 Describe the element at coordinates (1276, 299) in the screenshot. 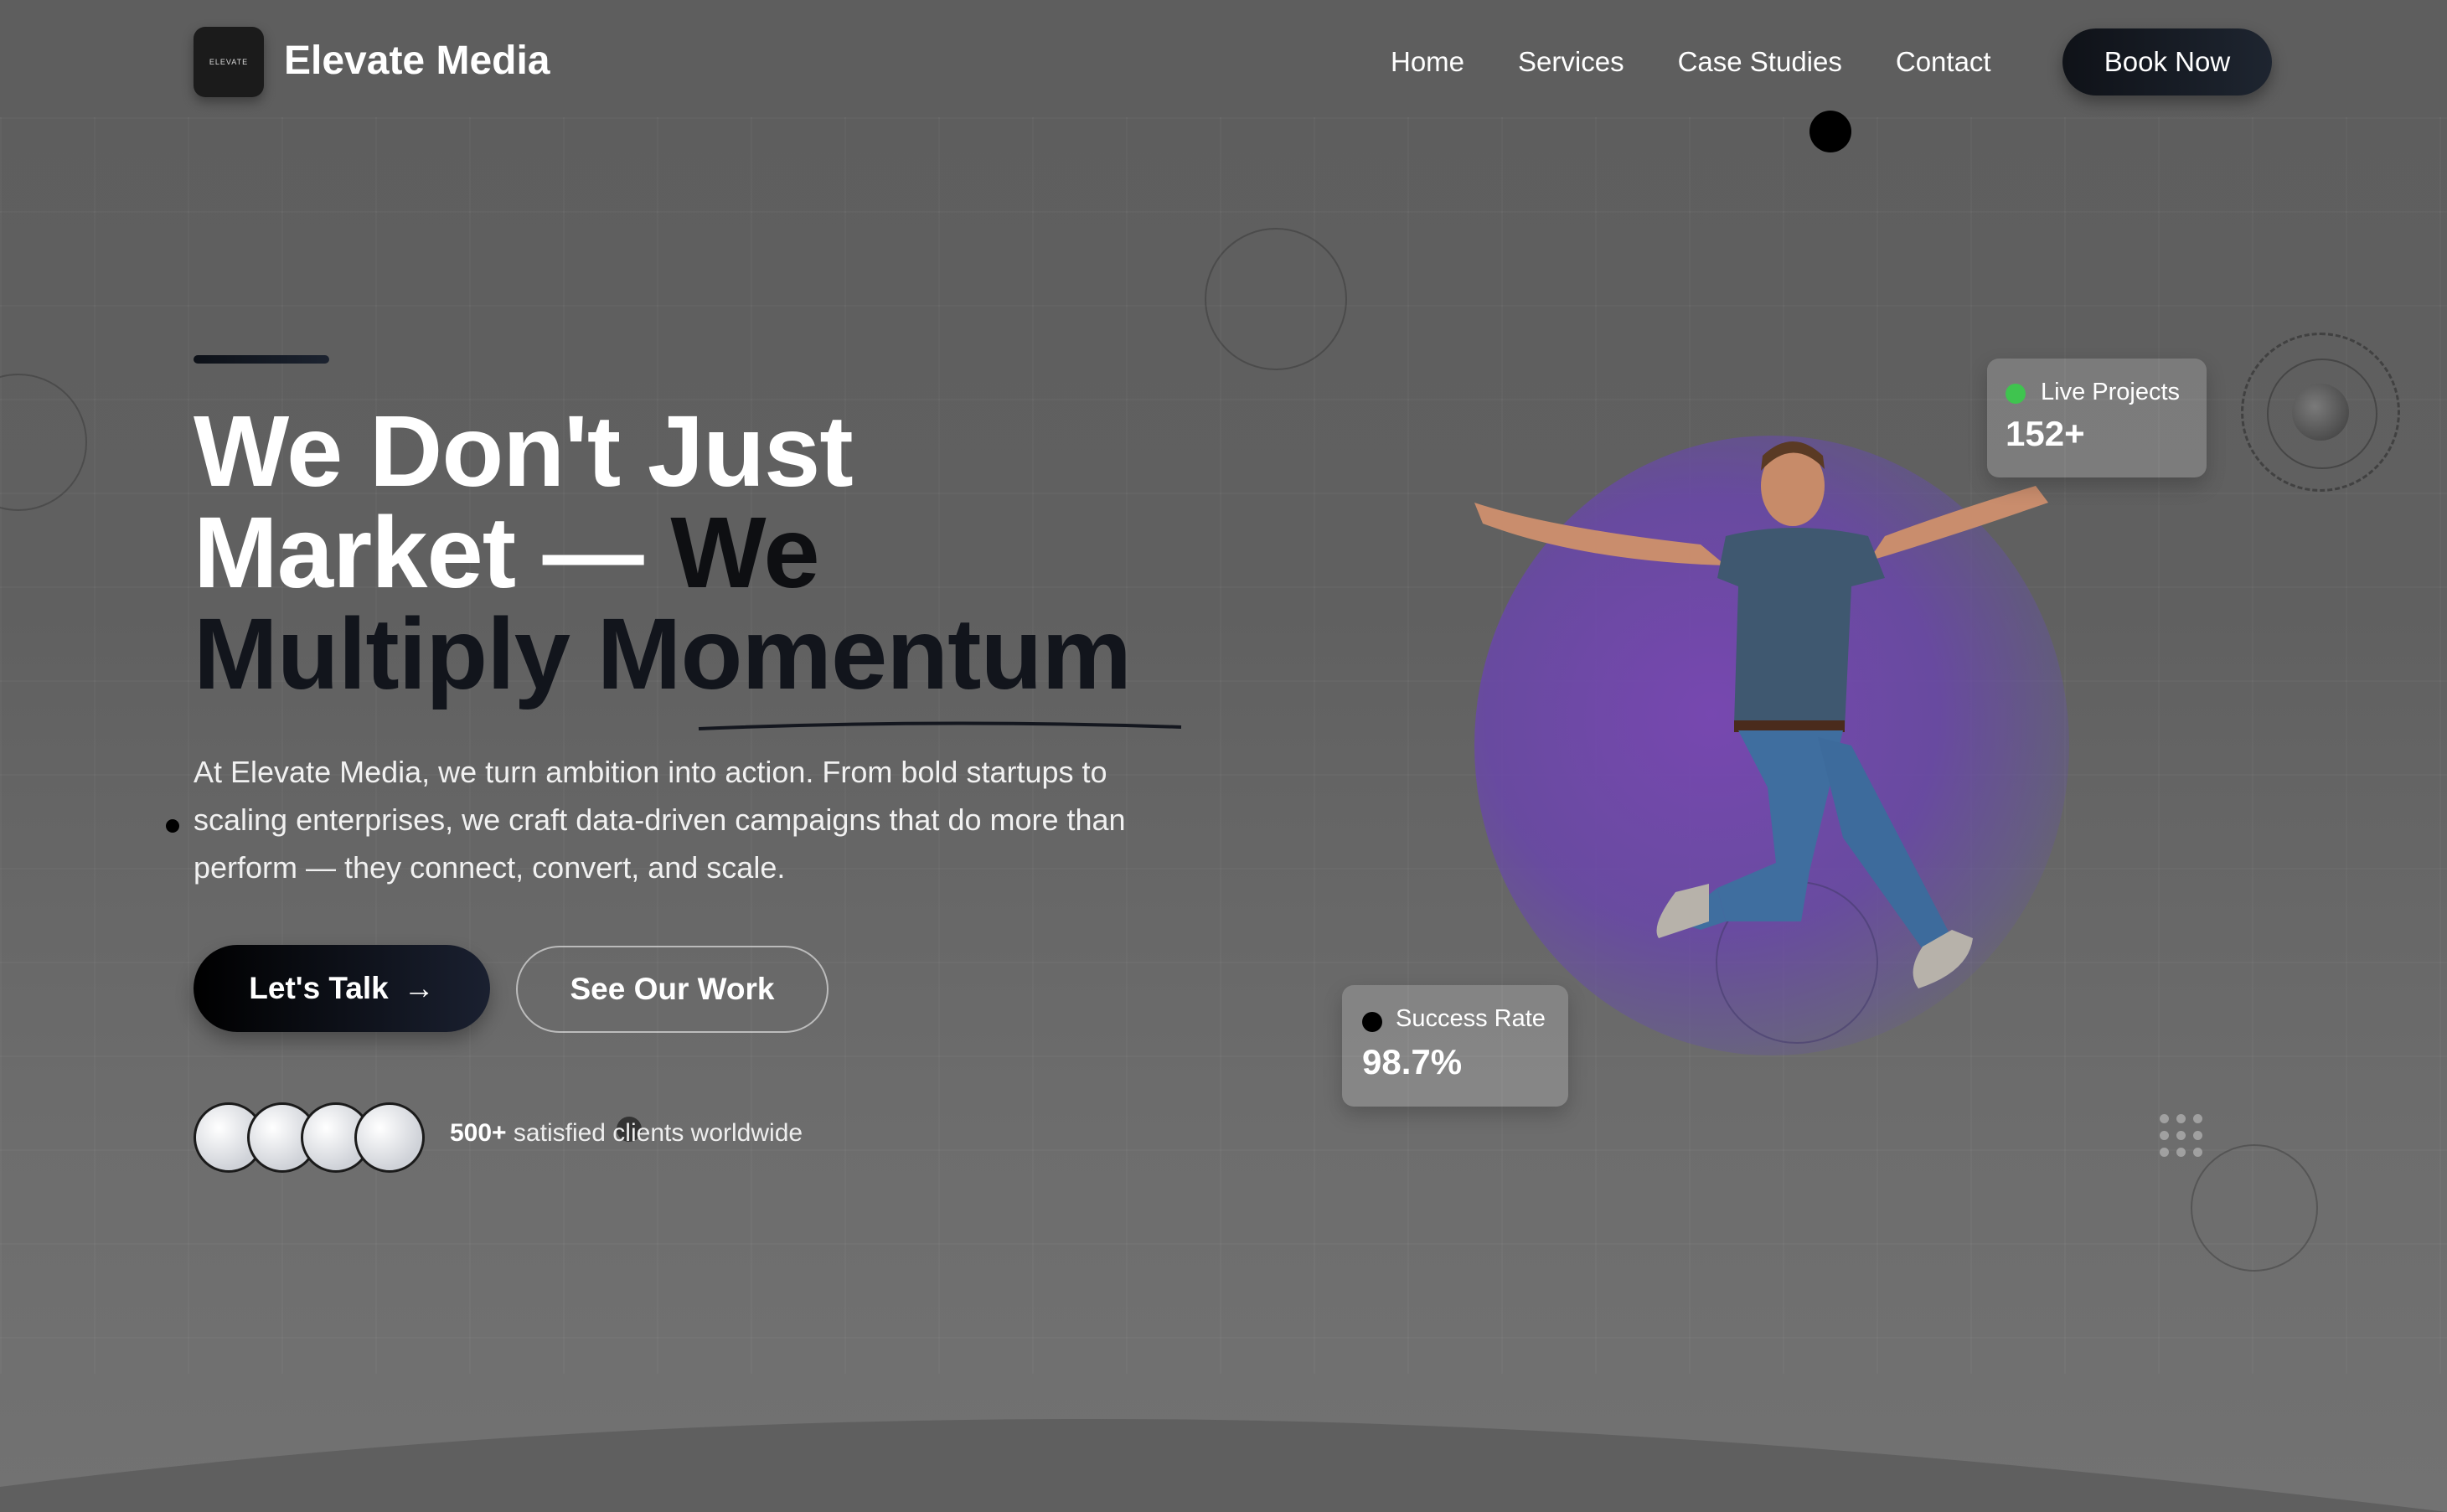

I see `decor-ring` at that location.